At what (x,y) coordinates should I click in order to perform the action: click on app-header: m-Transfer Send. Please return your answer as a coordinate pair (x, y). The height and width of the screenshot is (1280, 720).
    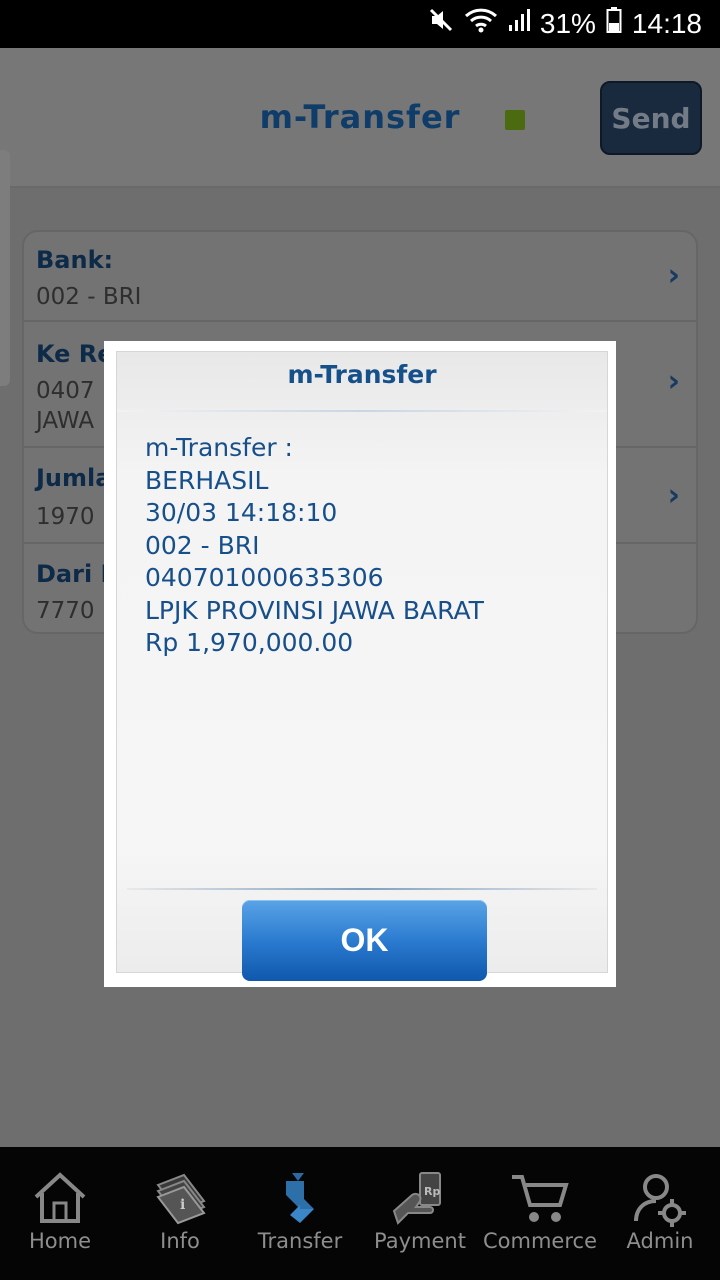
    Looking at the image, I should click on (360, 118).